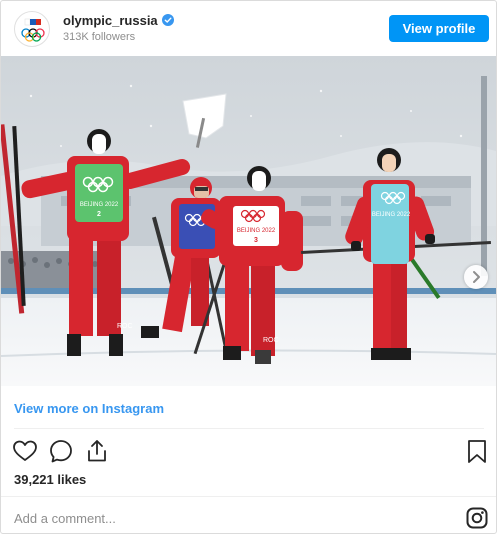 The width and height of the screenshot is (497, 534). I want to click on roc-label-center: ROC, so click(271, 340).